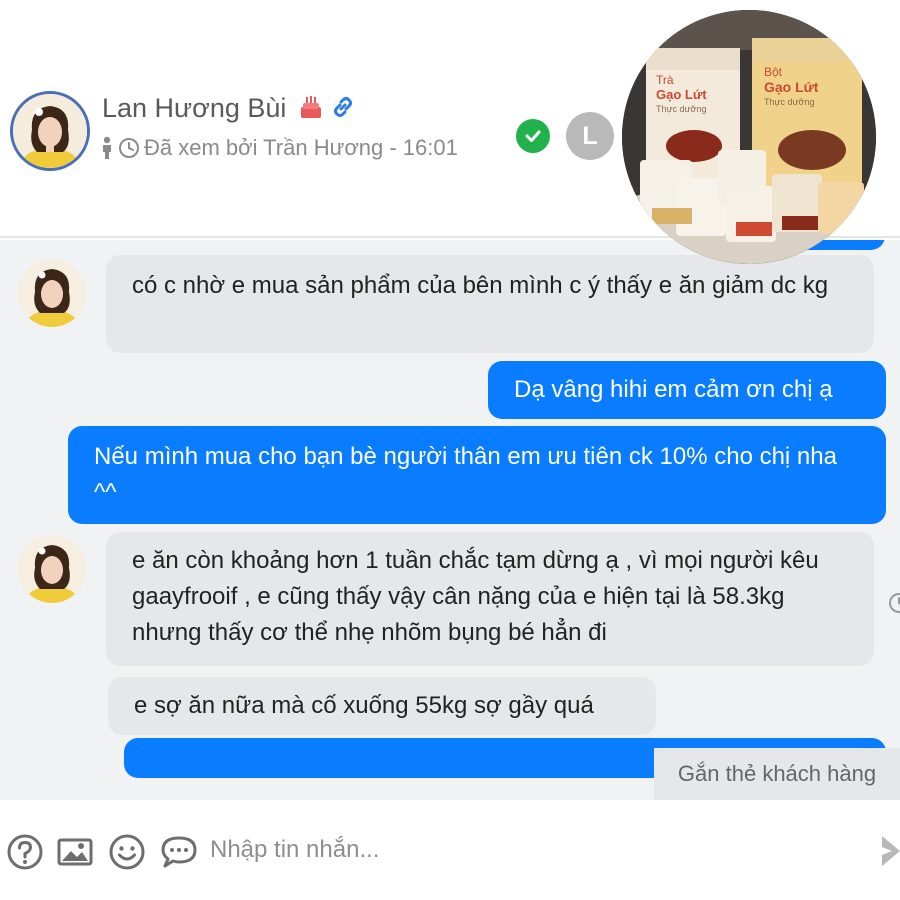 The image size is (900, 900). What do you see at coordinates (194, 108) in the screenshot?
I see `contact-name: Lan Hương Bùi` at bounding box center [194, 108].